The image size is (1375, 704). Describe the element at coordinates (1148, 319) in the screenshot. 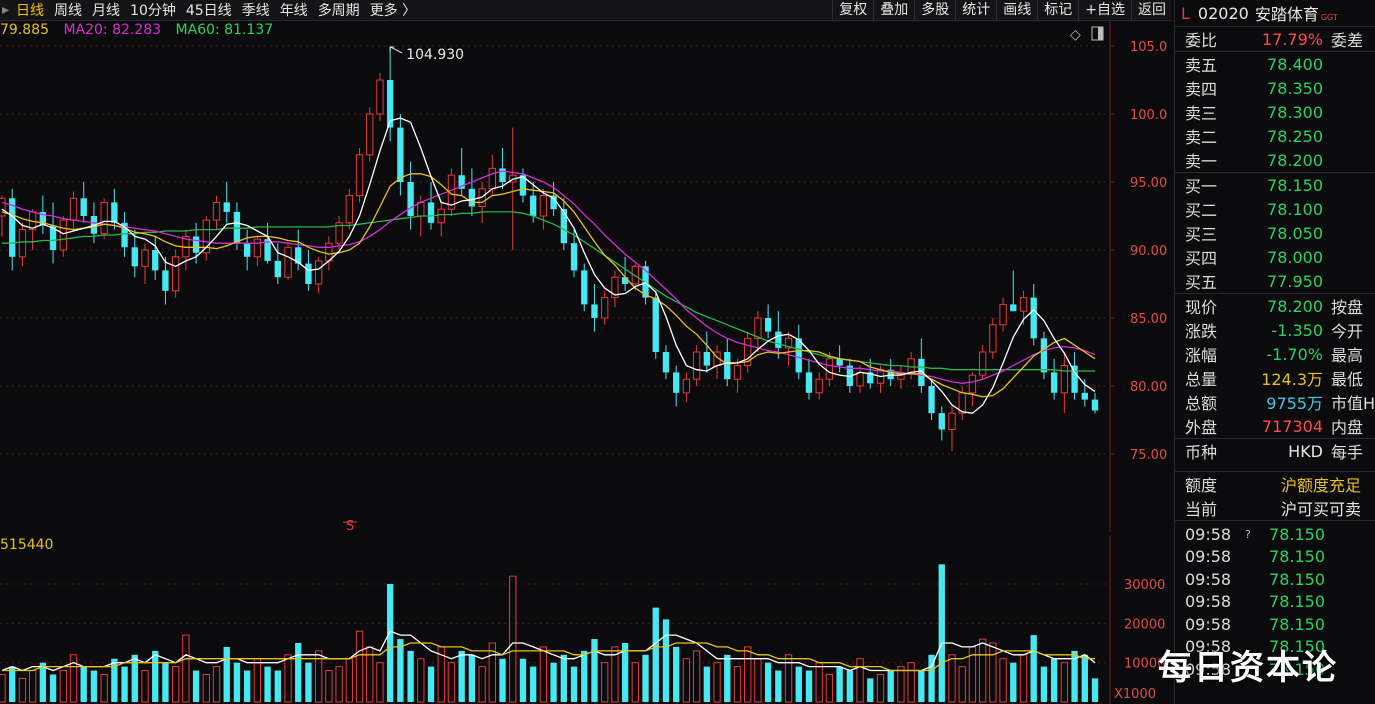

I see `price-tick: 85.00` at that location.